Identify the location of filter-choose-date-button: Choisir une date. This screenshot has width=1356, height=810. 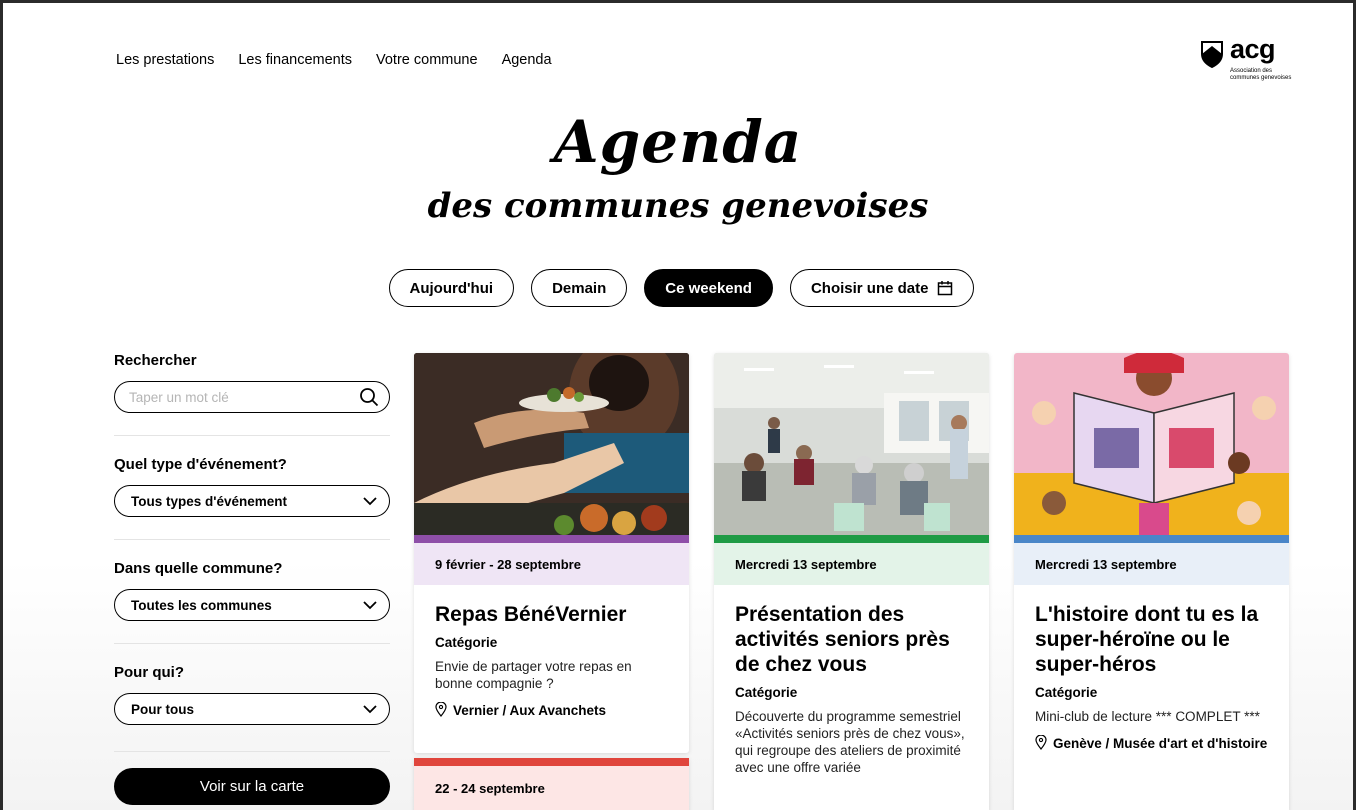
(881, 288).